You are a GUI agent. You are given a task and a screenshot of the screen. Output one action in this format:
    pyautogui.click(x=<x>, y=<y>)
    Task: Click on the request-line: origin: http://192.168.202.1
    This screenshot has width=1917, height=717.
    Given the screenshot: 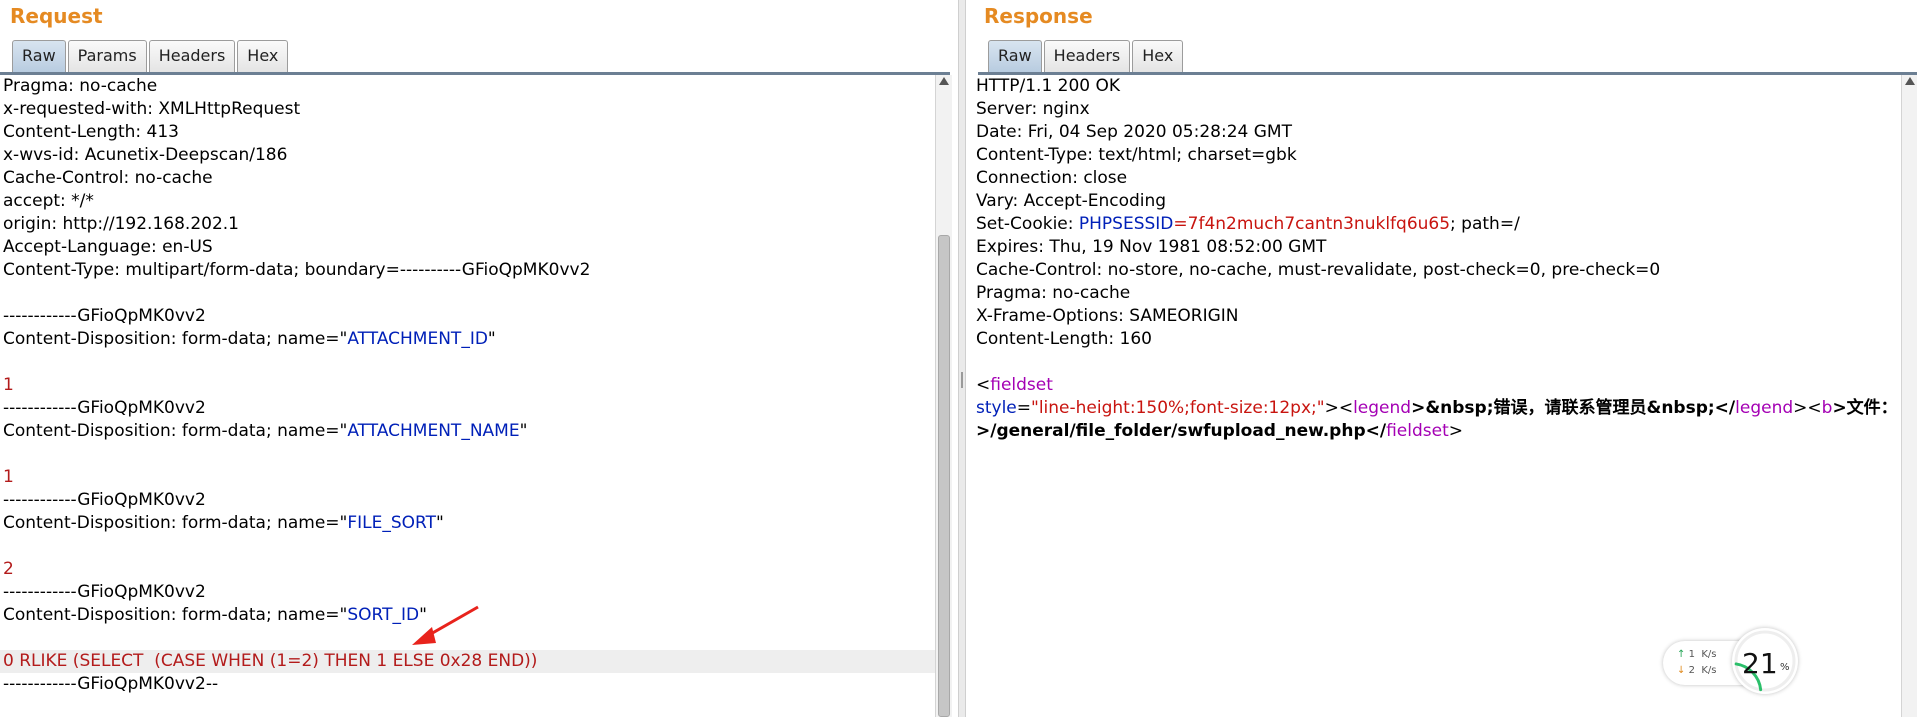 What is the action you would take?
    pyautogui.click(x=467, y=224)
    